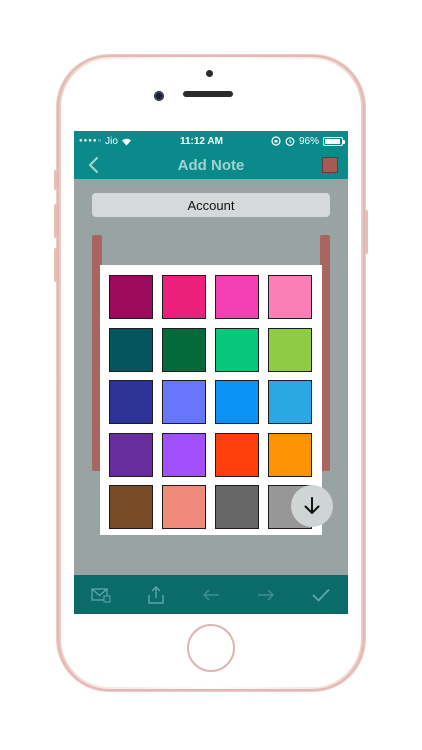 This screenshot has height=750, width=422. Describe the element at coordinates (366, 232) in the screenshot. I see `power-button` at that location.